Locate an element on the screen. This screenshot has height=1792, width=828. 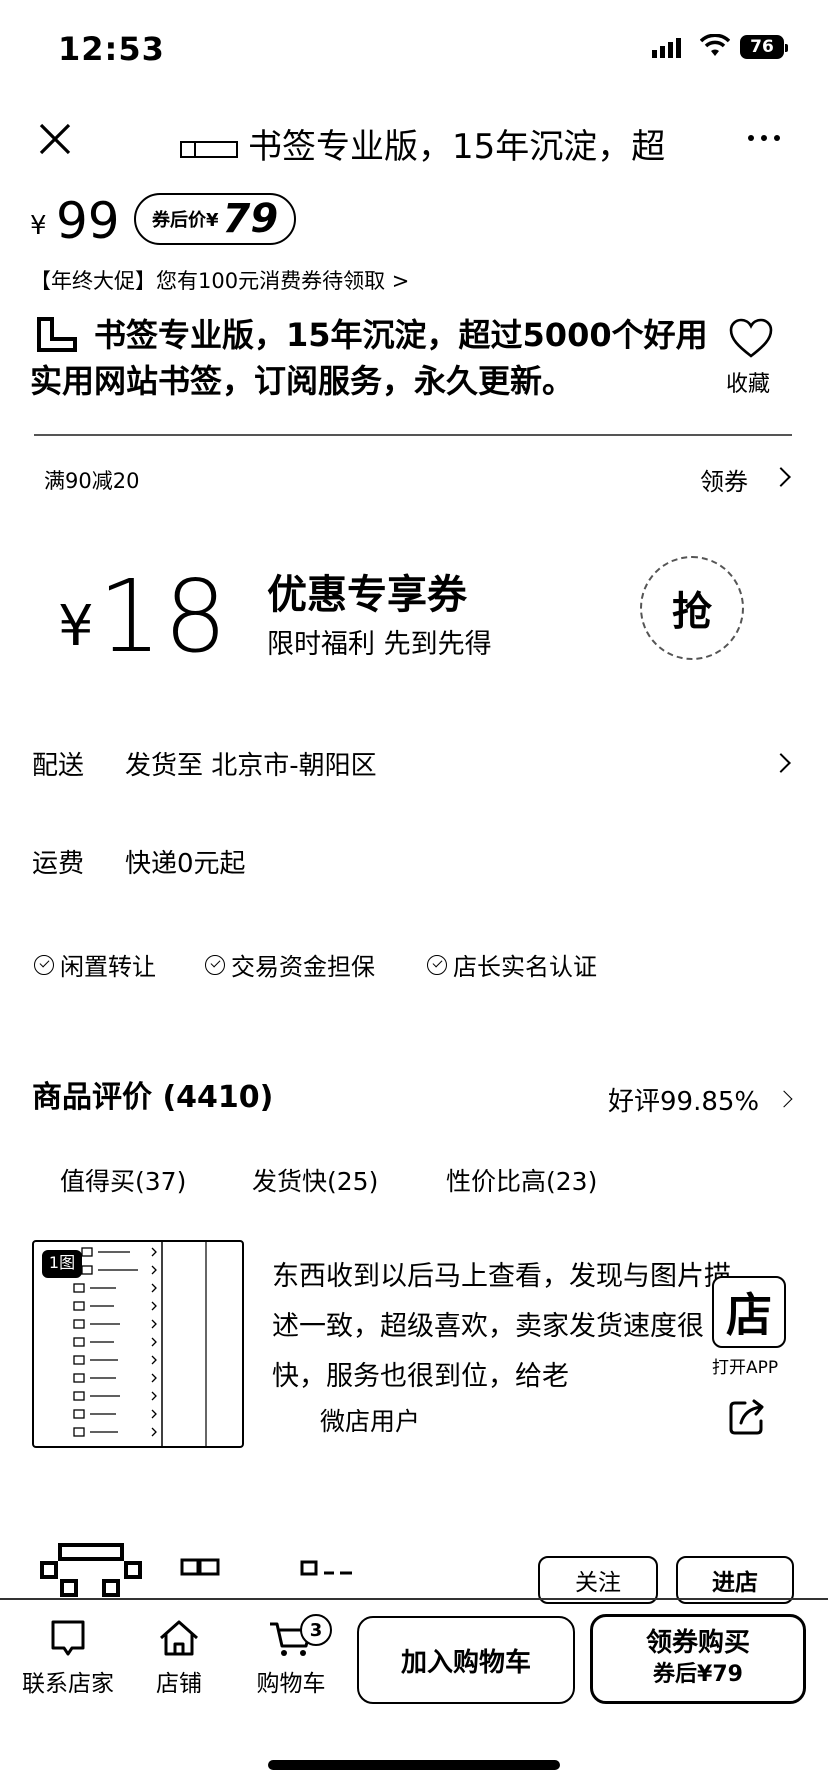
image-count-badge: 1图 is located at coordinates (62, 1264).